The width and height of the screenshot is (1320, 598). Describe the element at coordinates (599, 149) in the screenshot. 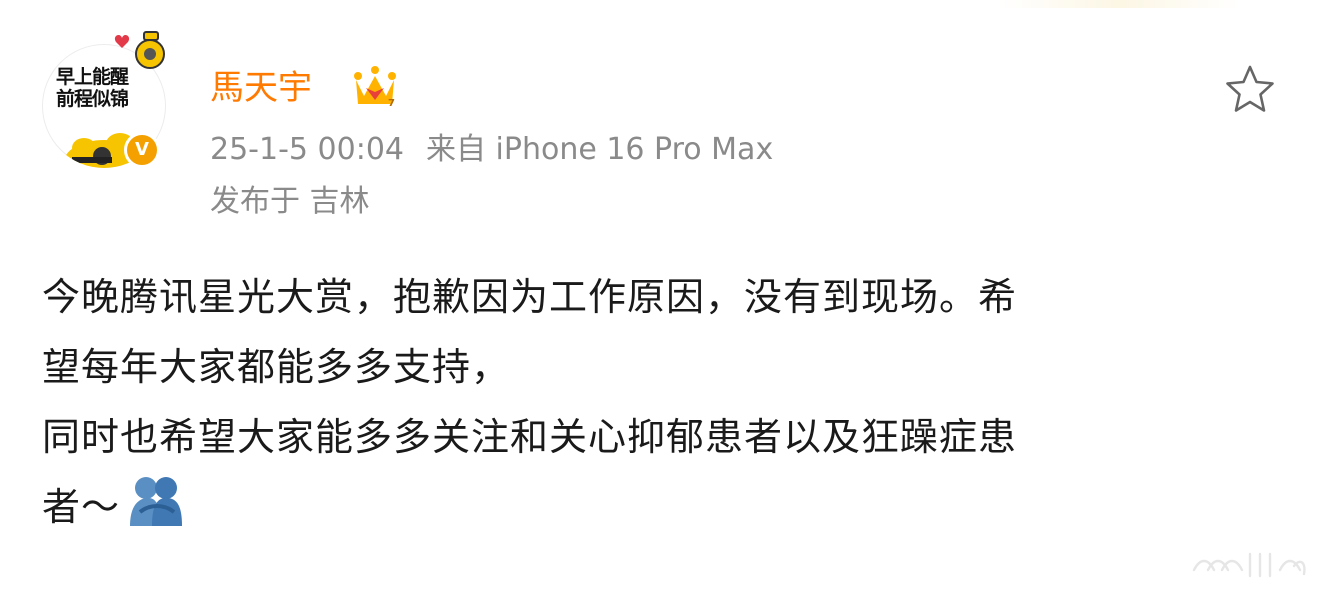

I see `post-source: 来自 iPhone 16 Pro Max` at that location.